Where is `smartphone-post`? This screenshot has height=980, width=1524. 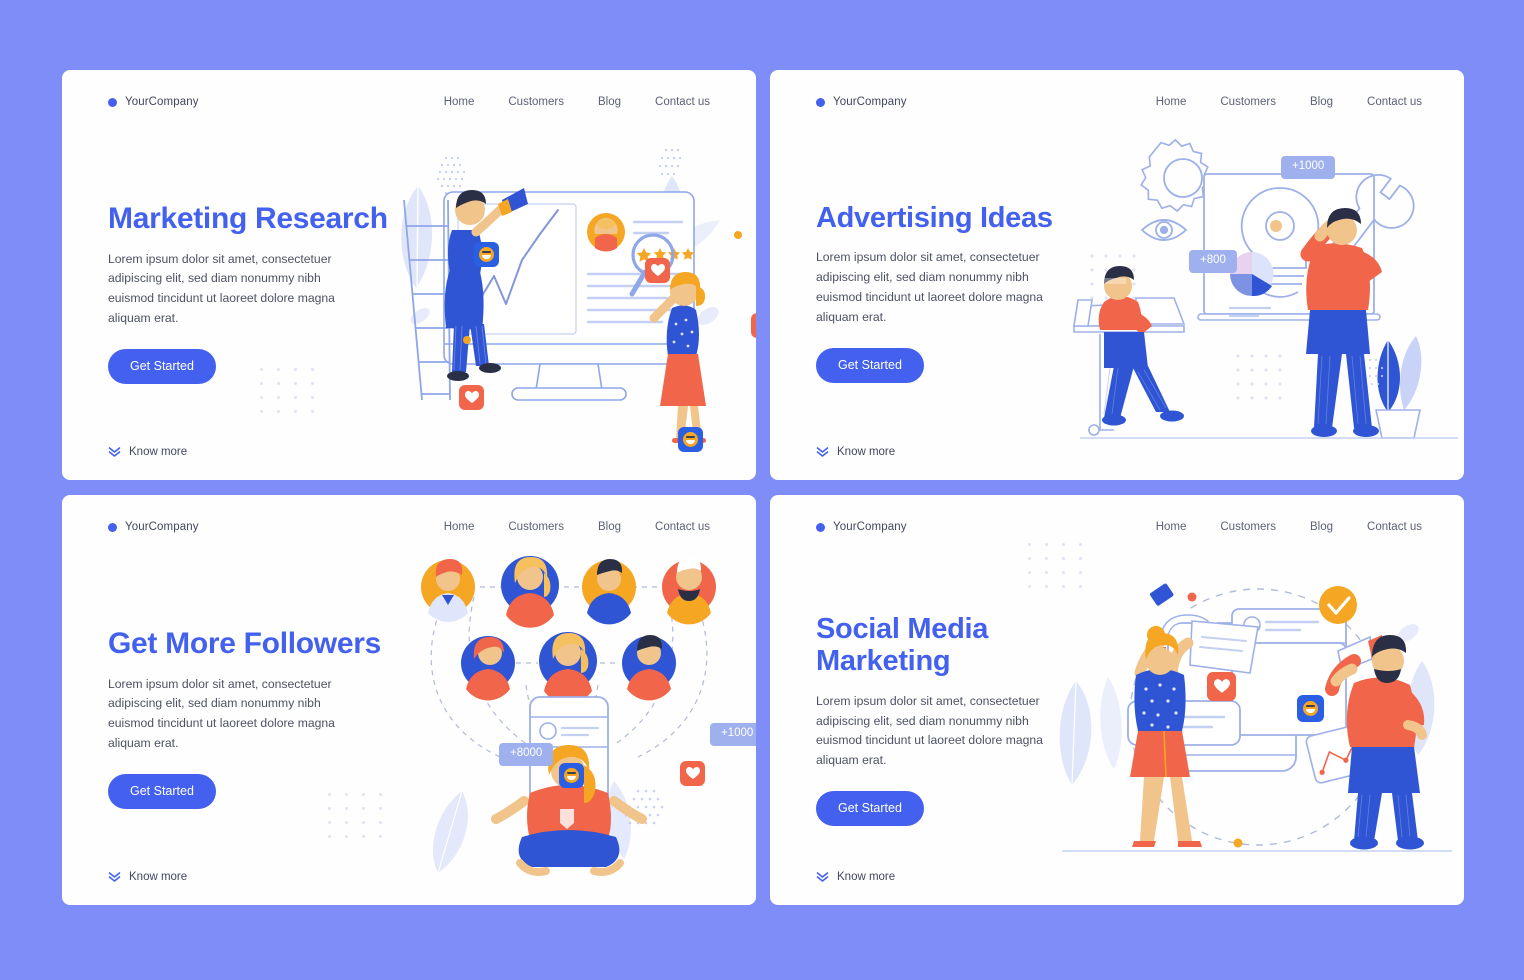 smartphone-post is located at coordinates (1237, 690).